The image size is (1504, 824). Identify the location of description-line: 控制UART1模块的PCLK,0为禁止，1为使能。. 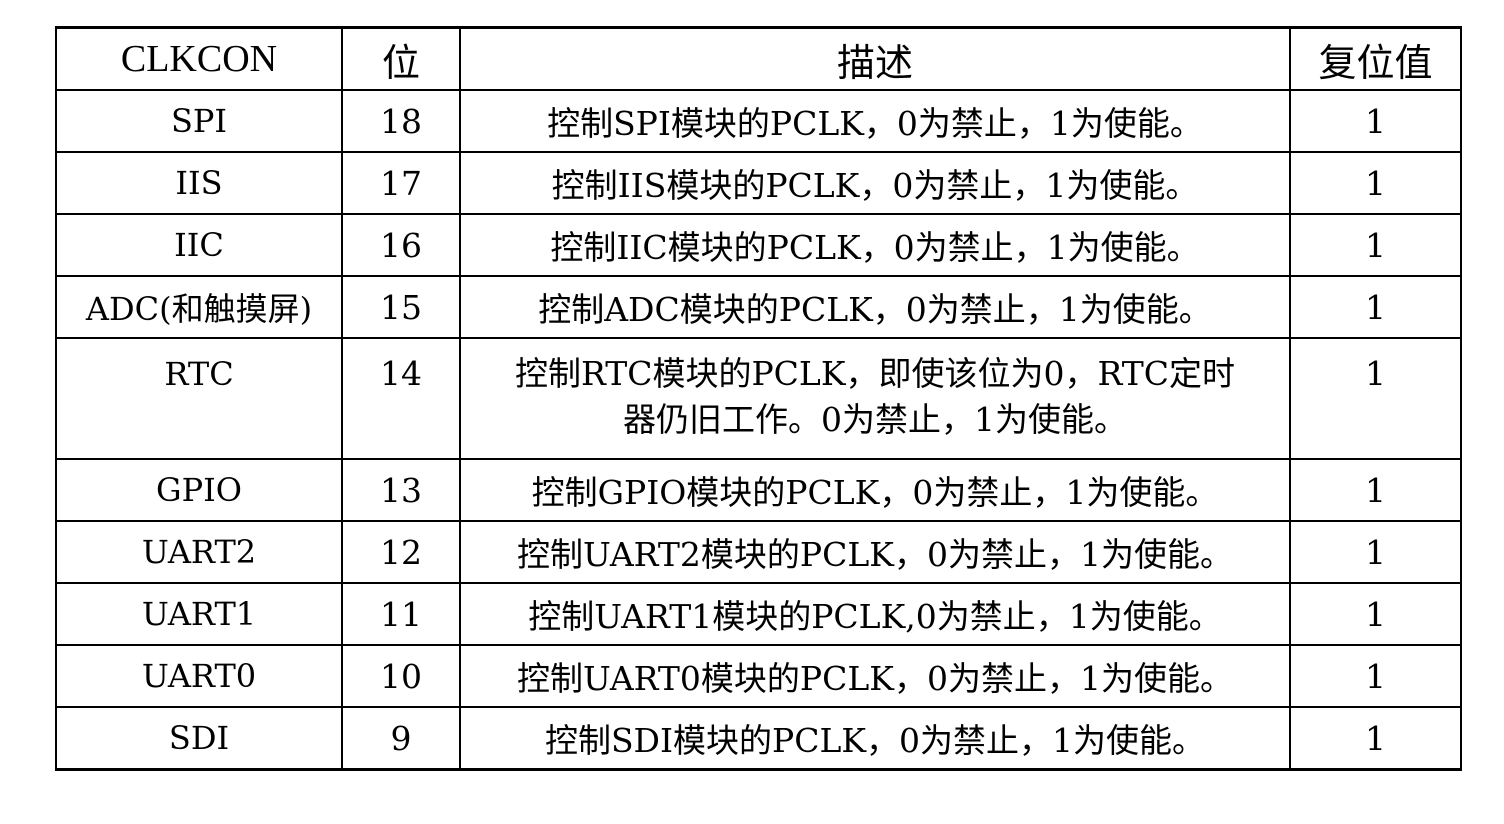
(875, 616).